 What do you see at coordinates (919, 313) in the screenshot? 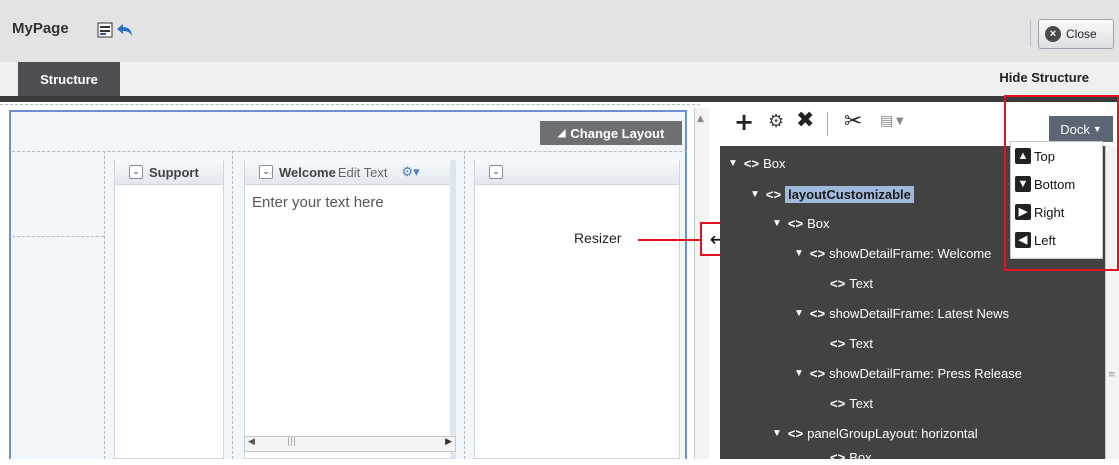
I see `tree-node-label: showDetailFrame: Latest News` at bounding box center [919, 313].